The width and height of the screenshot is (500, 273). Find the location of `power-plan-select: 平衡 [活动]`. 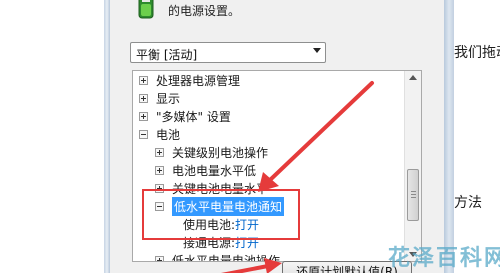

power-plan-select: 平衡 [活动] is located at coordinates (228, 52).